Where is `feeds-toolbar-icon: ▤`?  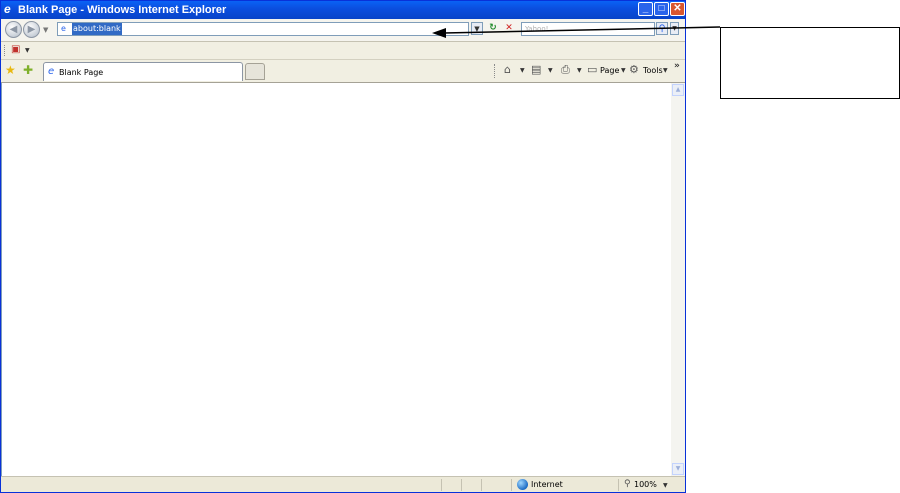
feeds-toolbar-icon: ▤ is located at coordinates (536, 70).